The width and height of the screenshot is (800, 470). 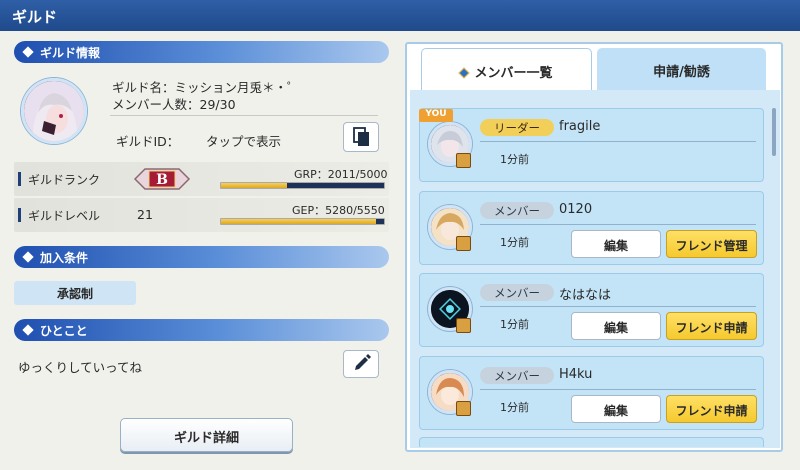 I want to click on top-bar: ギルド, so click(x=400, y=15).